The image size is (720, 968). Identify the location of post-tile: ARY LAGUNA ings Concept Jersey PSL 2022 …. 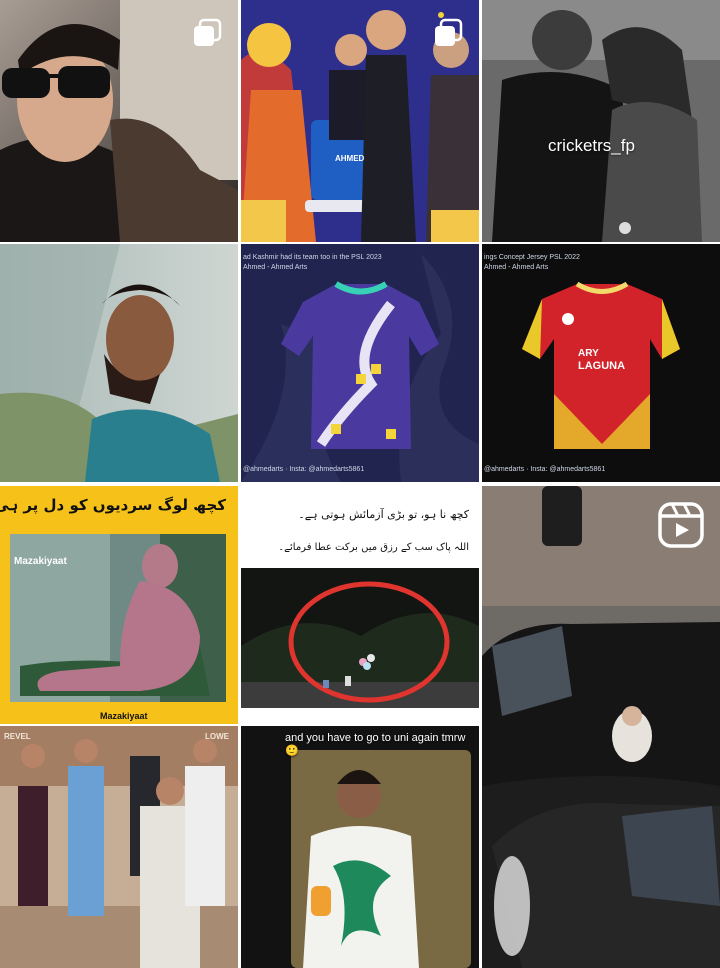
(601, 363).